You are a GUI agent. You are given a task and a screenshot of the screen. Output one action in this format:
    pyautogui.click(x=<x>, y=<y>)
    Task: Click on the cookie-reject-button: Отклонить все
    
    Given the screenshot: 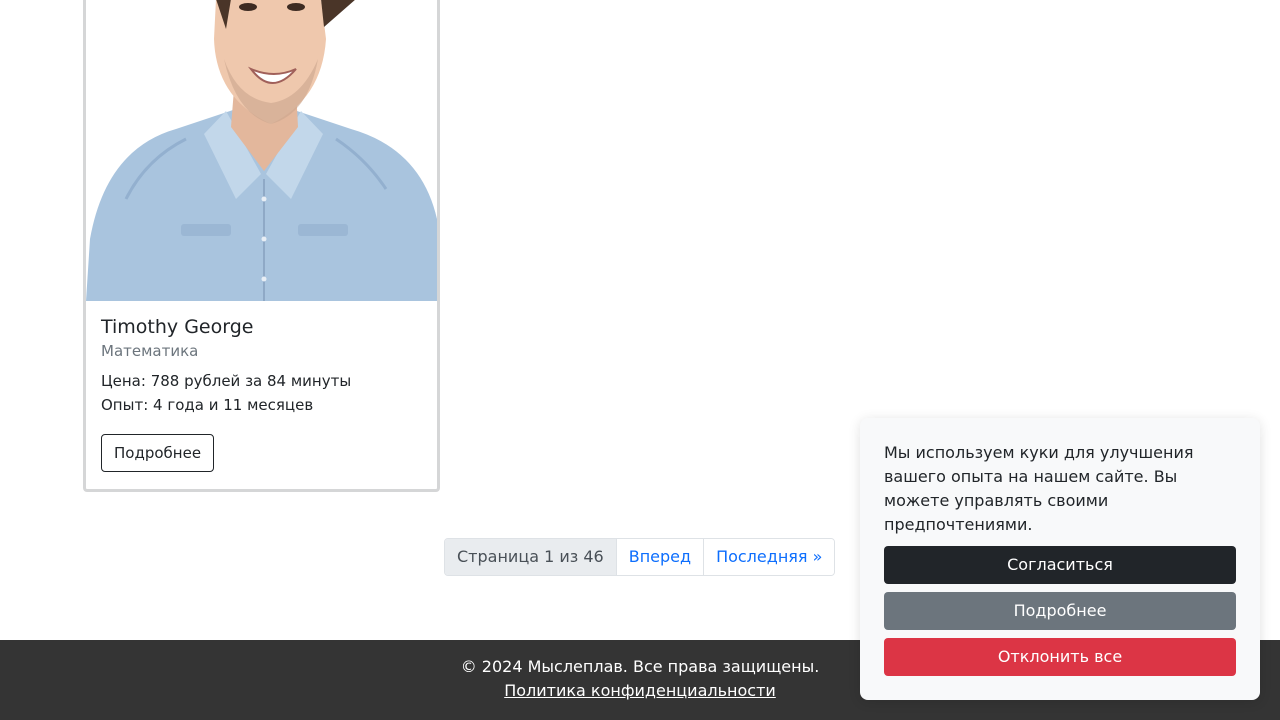 What is the action you would take?
    pyautogui.click(x=1060, y=657)
    